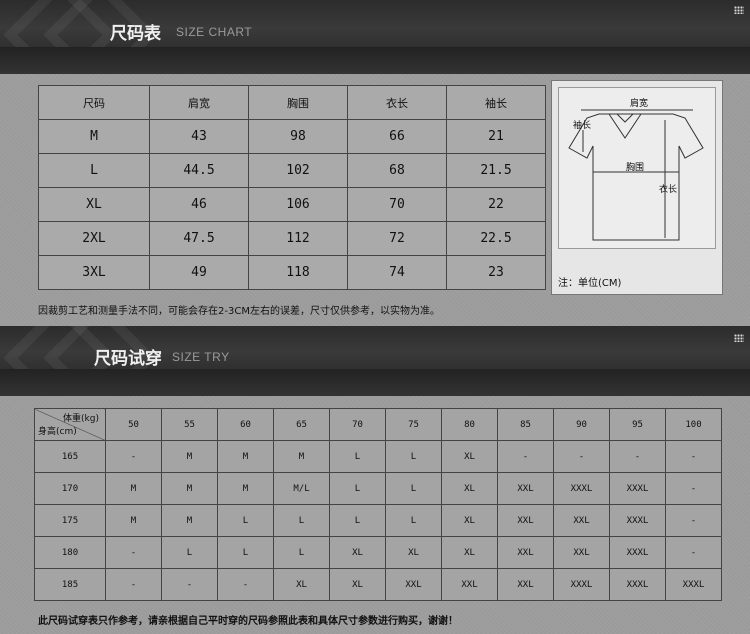 This screenshot has height=634, width=750. What do you see at coordinates (199, 170) in the screenshot?
I see `table-cell: 44.5` at bounding box center [199, 170].